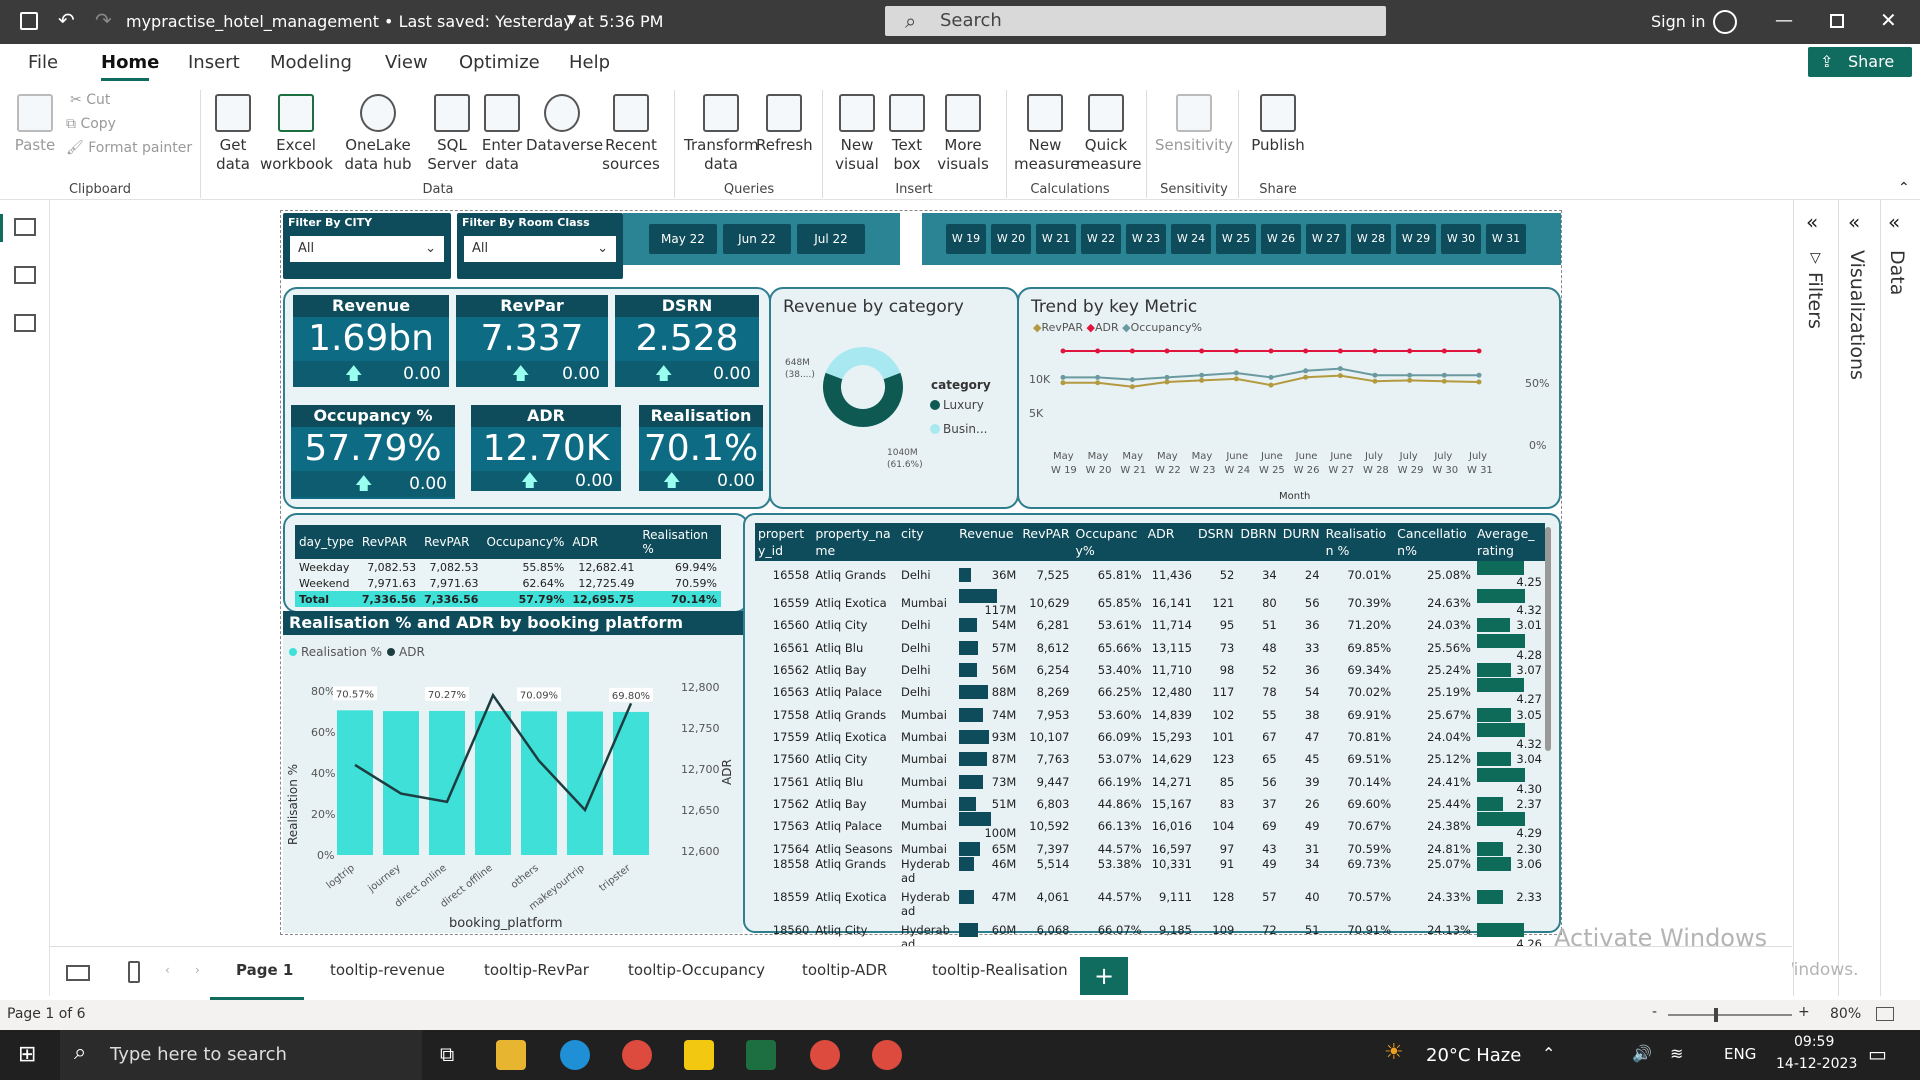 Image resolution: width=1920 pixels, height=1080 pixels. Describe the element at coordinates (696, 970) in the screenshot. I see `tab-tooltip-occupancy: tooltip-Occupancy` at that location.